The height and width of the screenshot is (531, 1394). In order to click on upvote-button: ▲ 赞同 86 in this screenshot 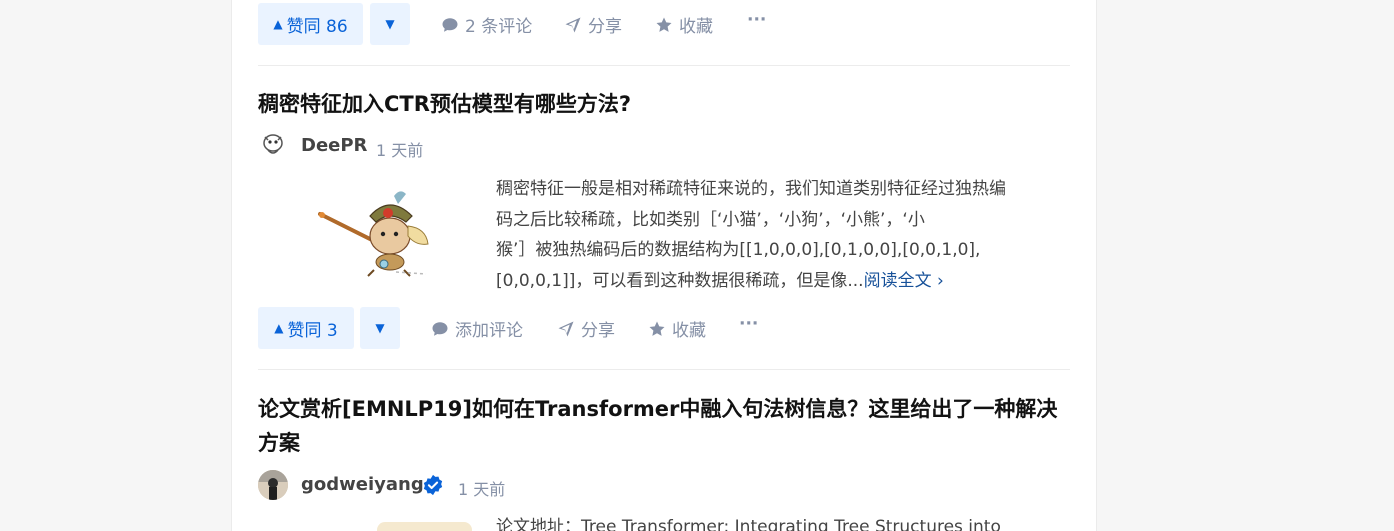, I will do `click(310, 24)`.